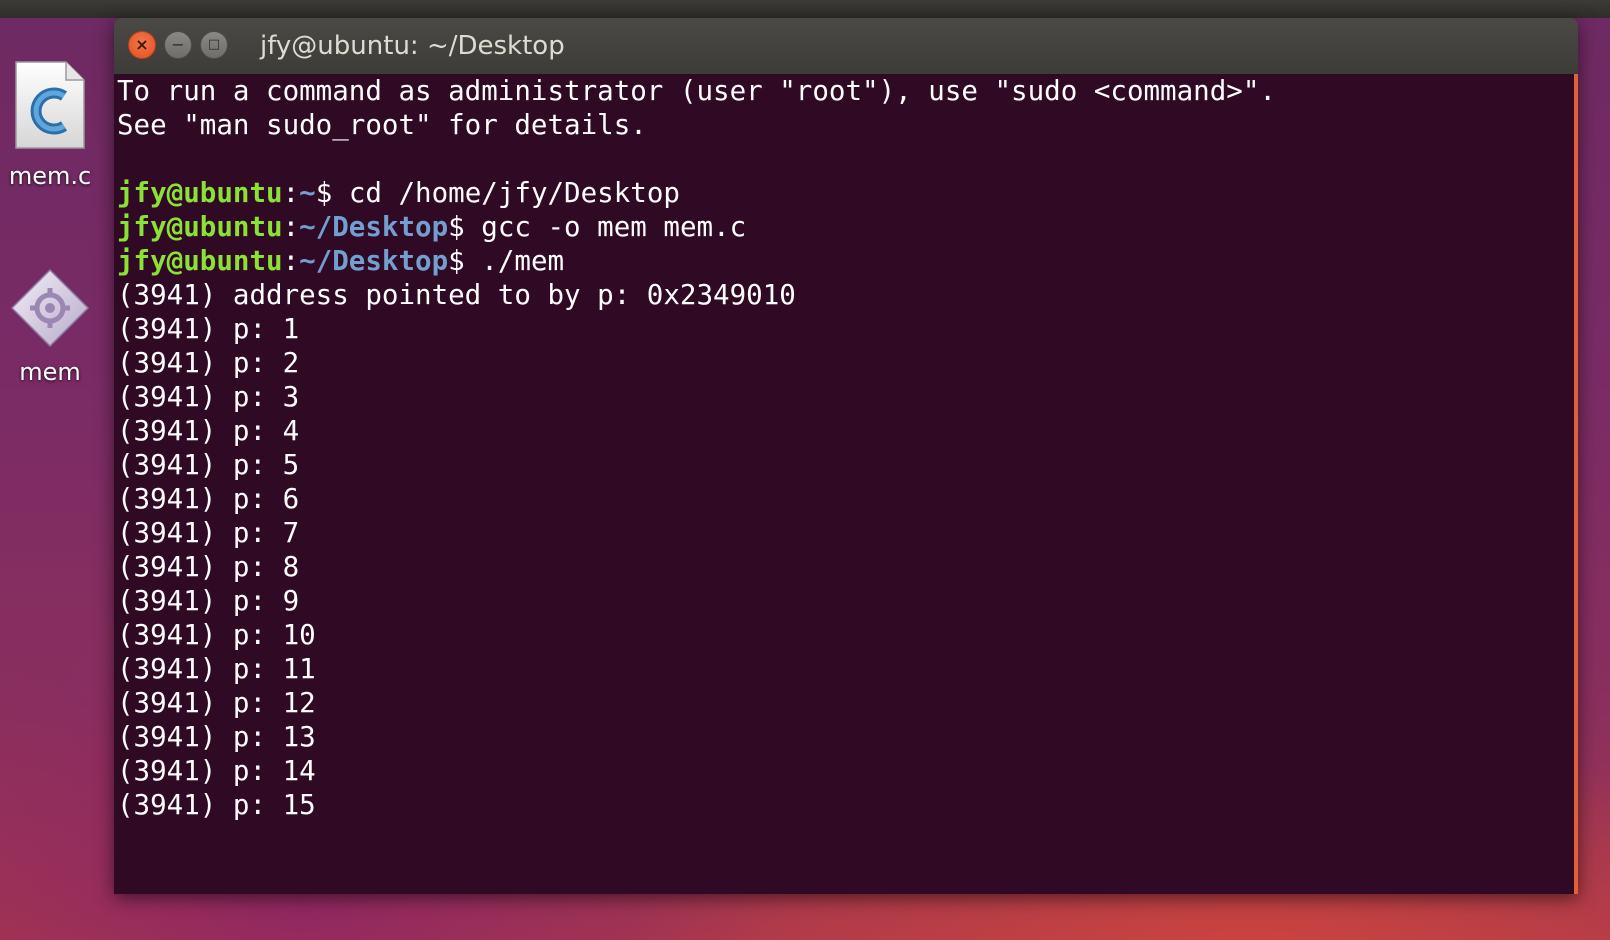 The height and width of the screenshot is (940, 1610). Describe the element at coordinates (846, 46) in the screenshot. I see `window-titlebar: × − □ jfy@ubuntu: ~/Desktop` at that location.